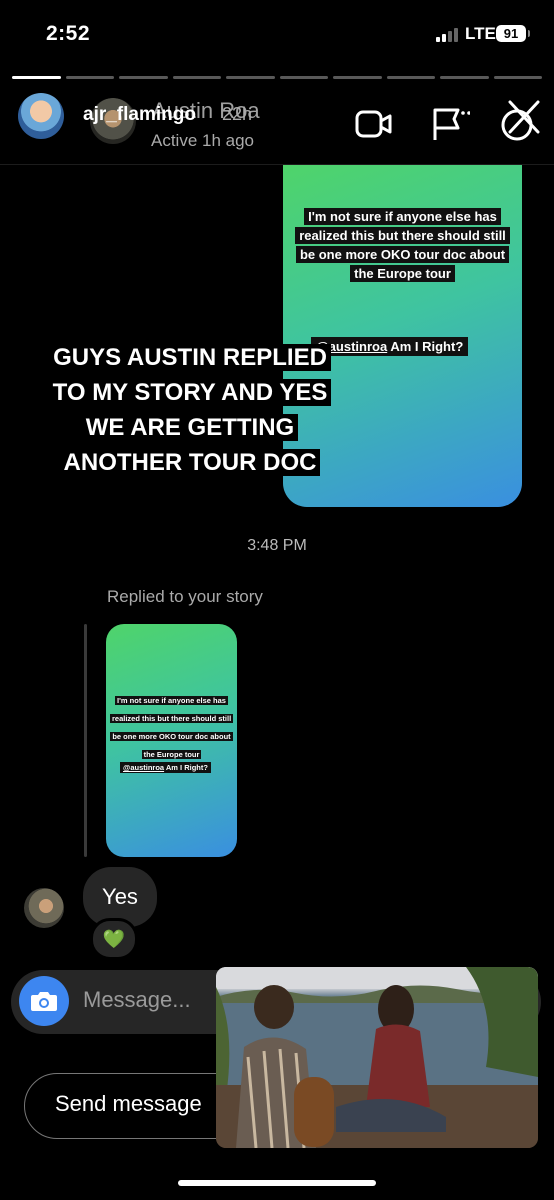  I want to click on network-type: LTE, so click(480, 33).